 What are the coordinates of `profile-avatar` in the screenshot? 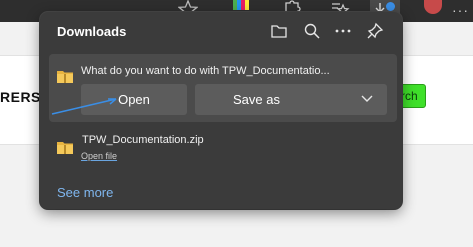 It's located at (433, 7).